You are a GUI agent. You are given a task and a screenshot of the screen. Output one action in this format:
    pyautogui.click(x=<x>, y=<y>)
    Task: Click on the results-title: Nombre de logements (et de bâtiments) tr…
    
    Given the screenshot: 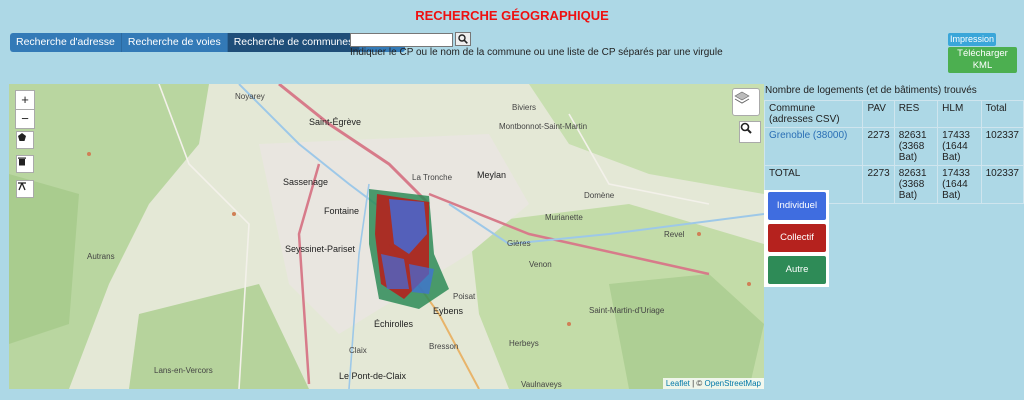 What is the action you would take?
    pyautogui.click(x=871, y=90)
    